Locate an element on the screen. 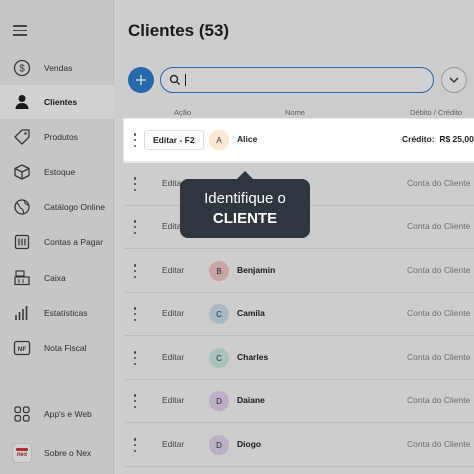  dollar-icon: $ is located at coordinates (22, 68).